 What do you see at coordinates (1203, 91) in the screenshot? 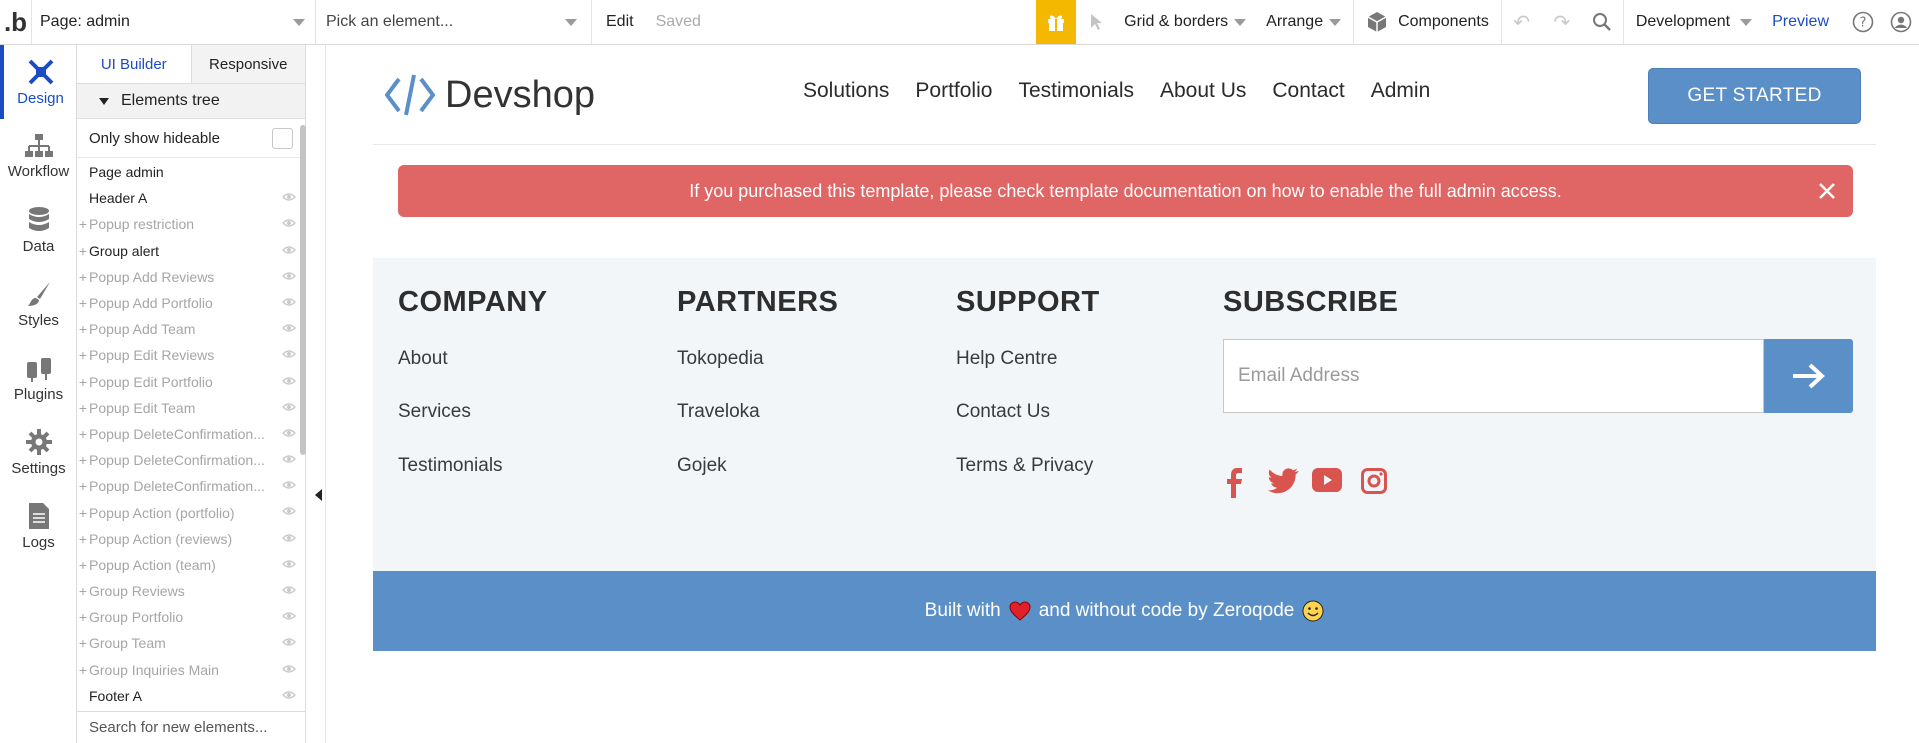
I see `nav-link-about-us: About Us` at bounding box center [1203, 91].